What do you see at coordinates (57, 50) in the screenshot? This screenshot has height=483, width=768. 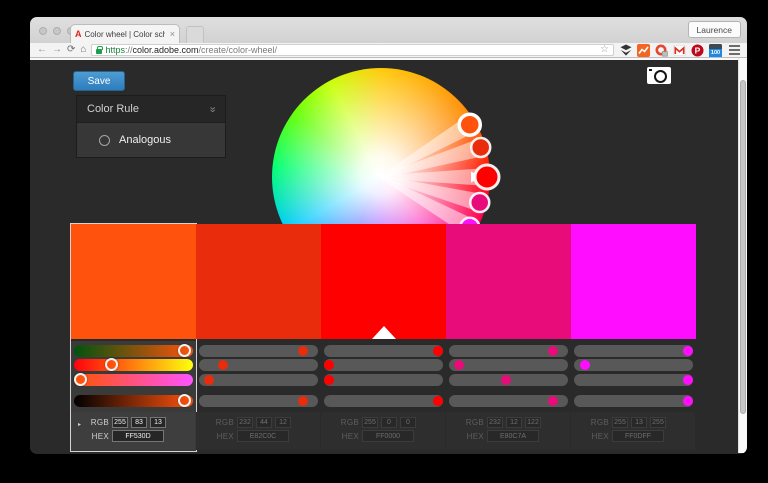 I see `forward-icon: →` at bounding box center [57, 50].